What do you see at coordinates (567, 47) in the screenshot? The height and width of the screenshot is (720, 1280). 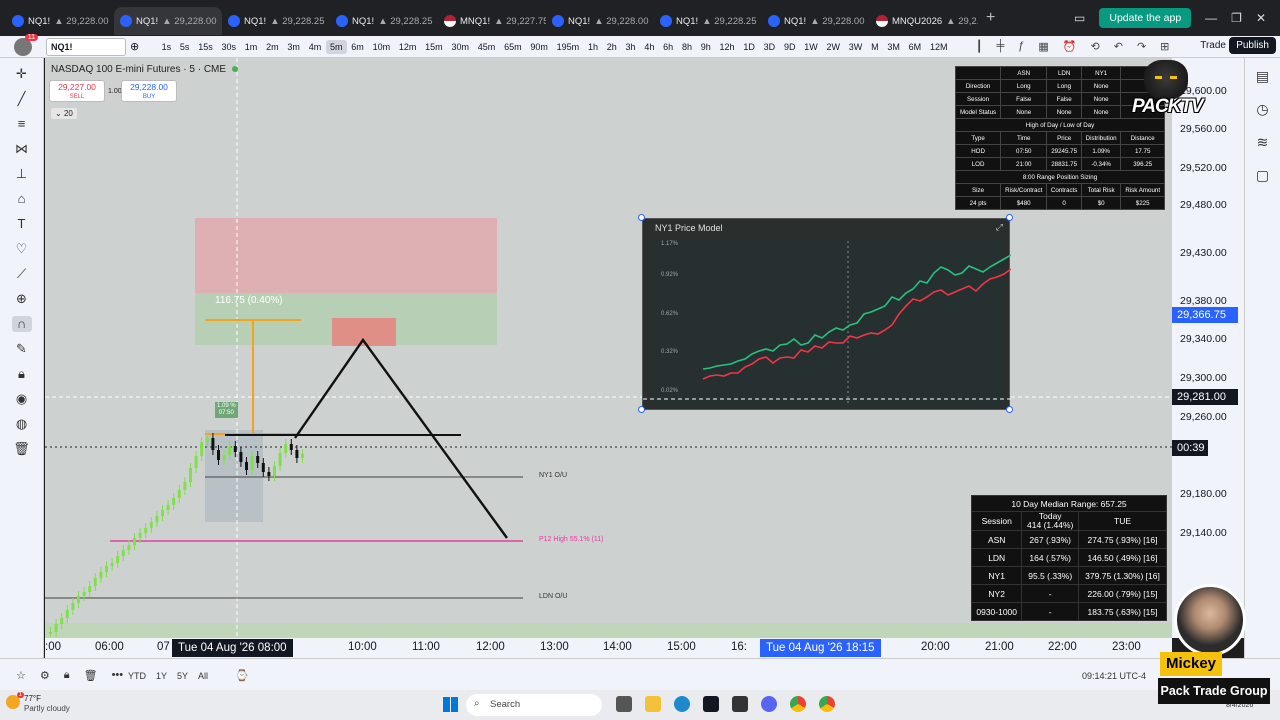 I see `interval-195m: 195m` at bounding box center [567, 47].